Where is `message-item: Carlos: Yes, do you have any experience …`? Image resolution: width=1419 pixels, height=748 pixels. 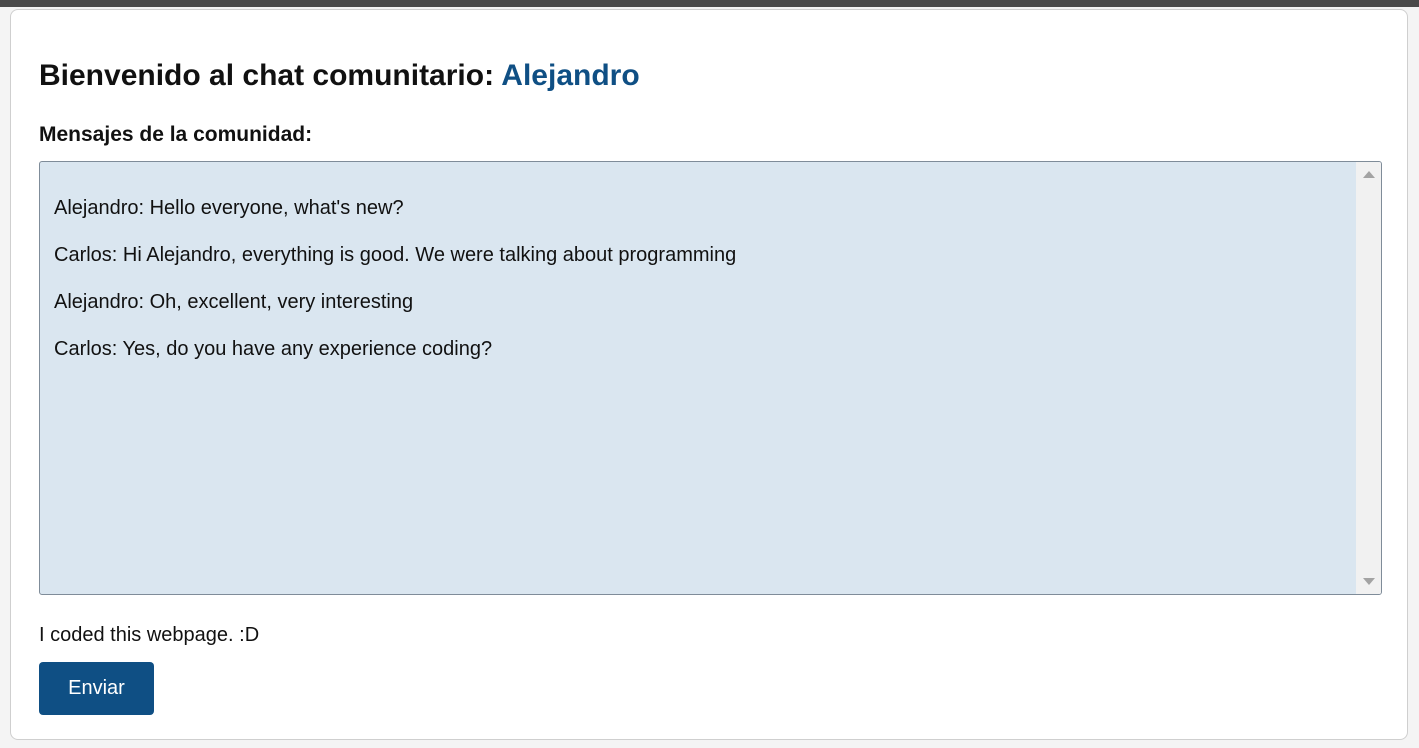 message-item: Carlos: Yes, do you have any experience … is located at coordinates (273, 349).